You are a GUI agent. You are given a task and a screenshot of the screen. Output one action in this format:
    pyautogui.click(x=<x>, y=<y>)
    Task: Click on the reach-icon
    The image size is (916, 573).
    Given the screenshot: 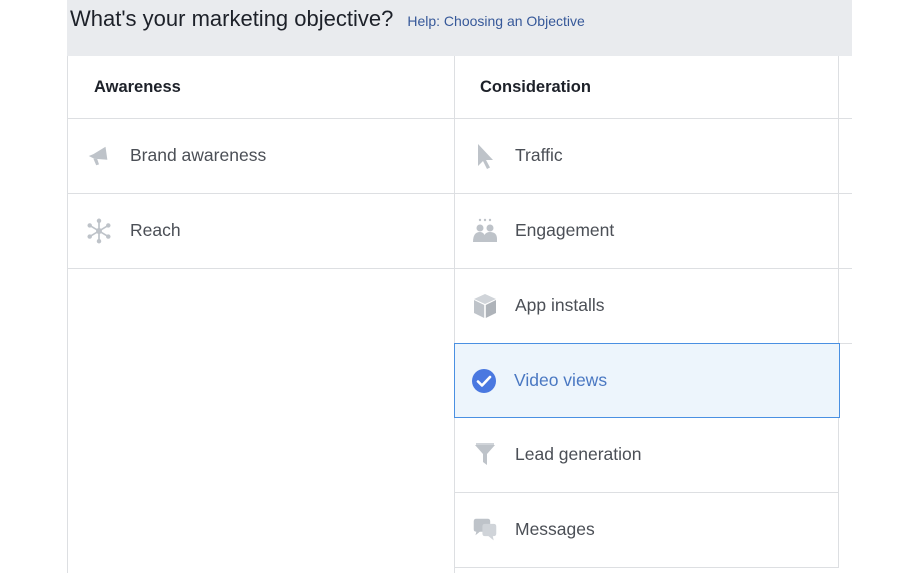 What is the action you would take?
    pyautogui.click(x=99, y=231)
    